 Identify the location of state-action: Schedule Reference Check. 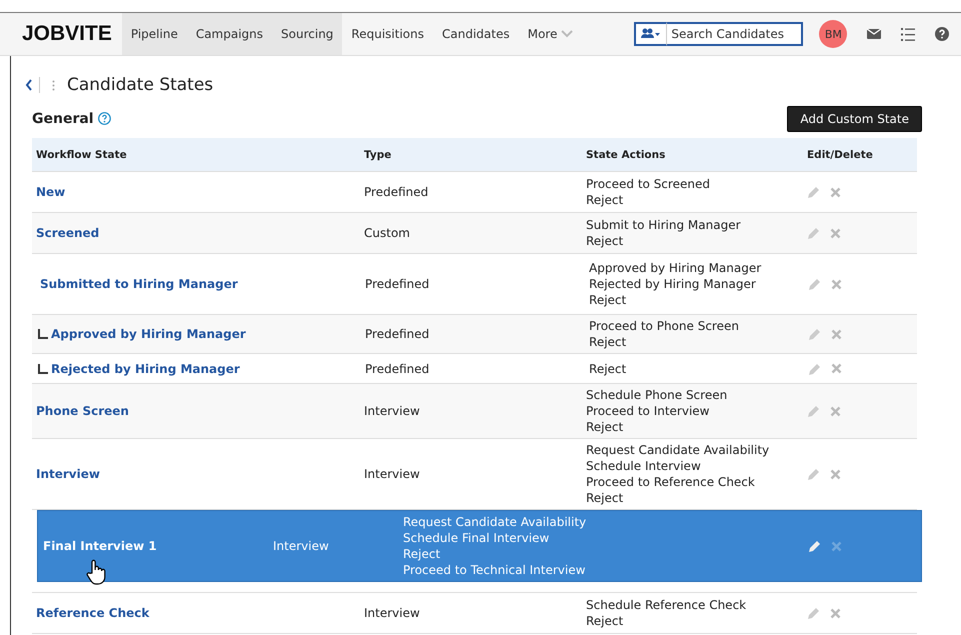
(667, 605).